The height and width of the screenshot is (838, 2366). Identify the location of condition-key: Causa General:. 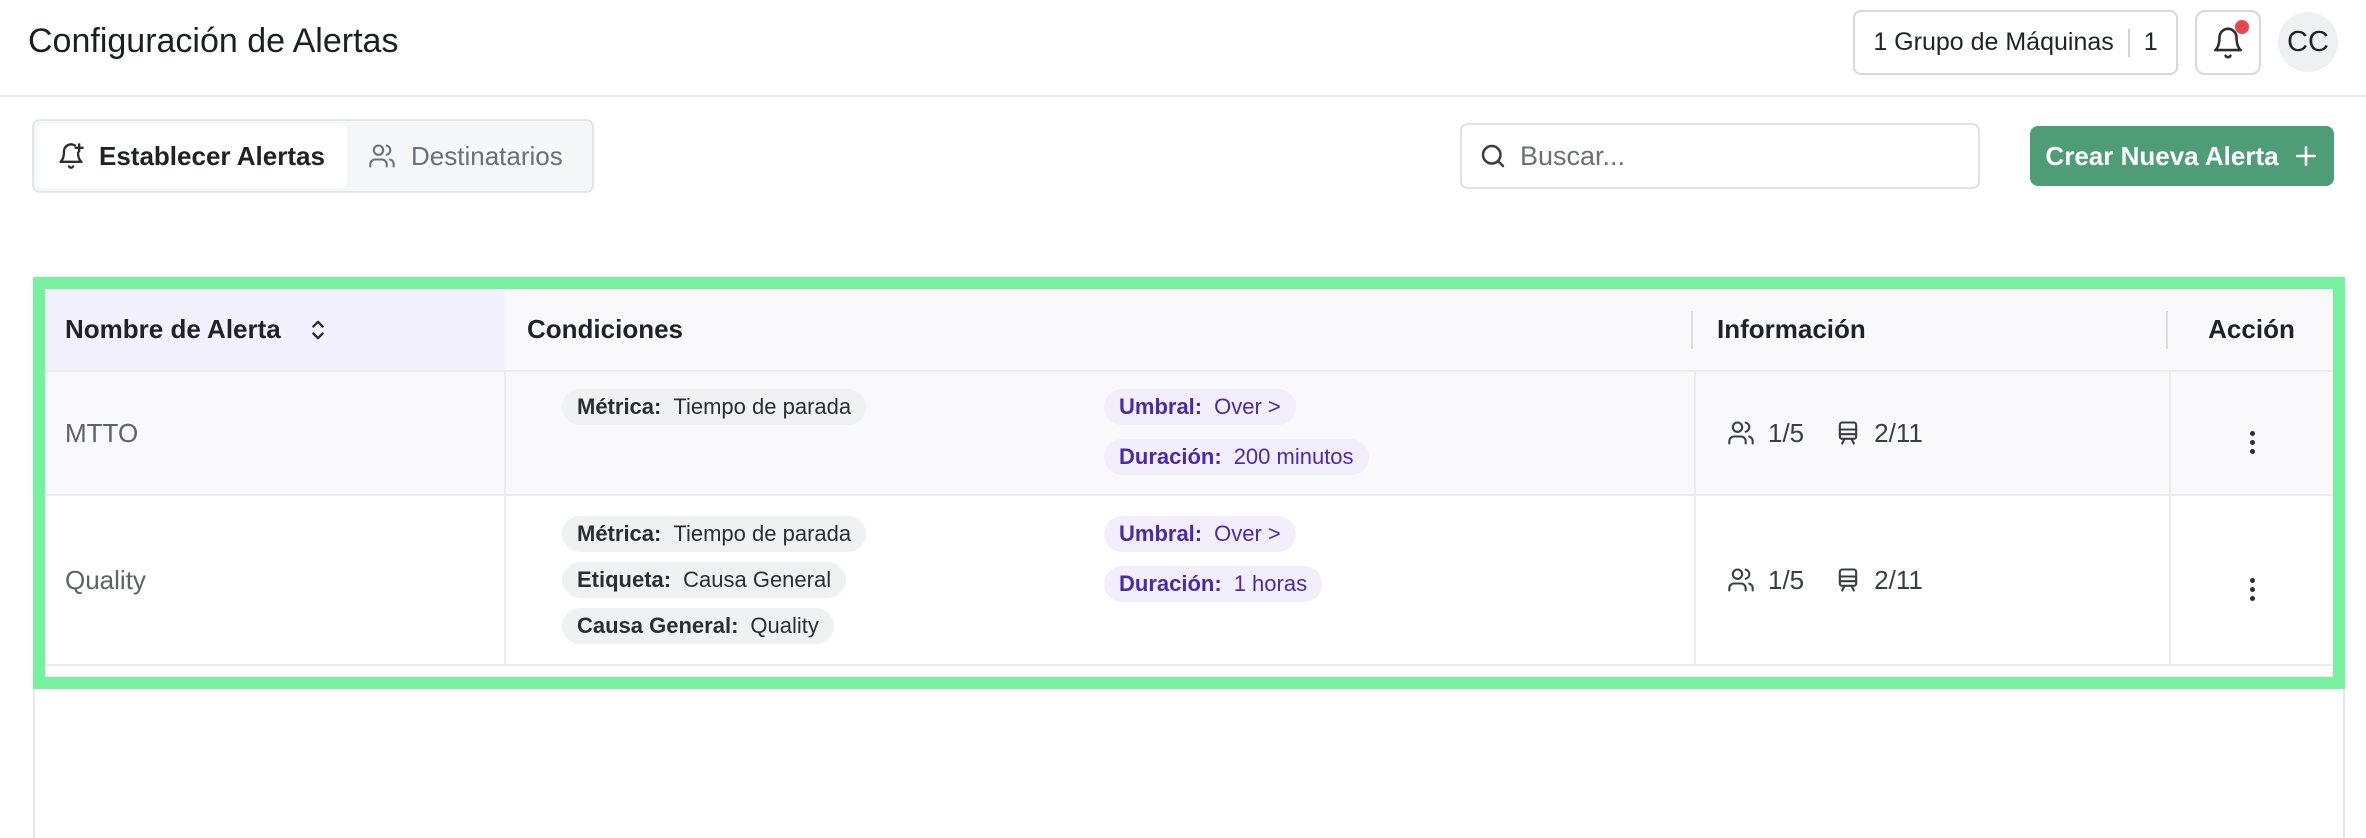
(658, 625).